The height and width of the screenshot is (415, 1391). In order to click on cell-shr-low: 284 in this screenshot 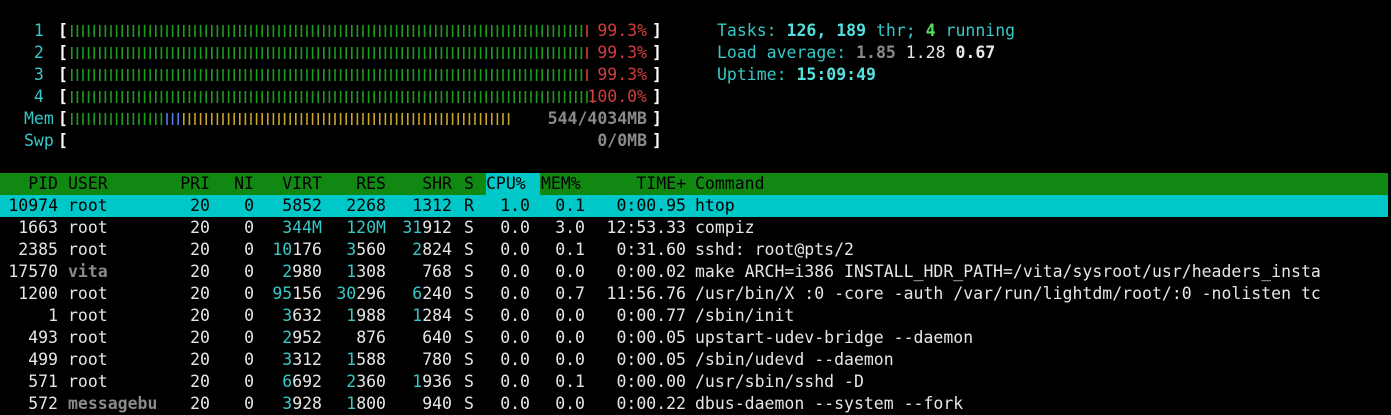, I will do `click(437, 315)`.